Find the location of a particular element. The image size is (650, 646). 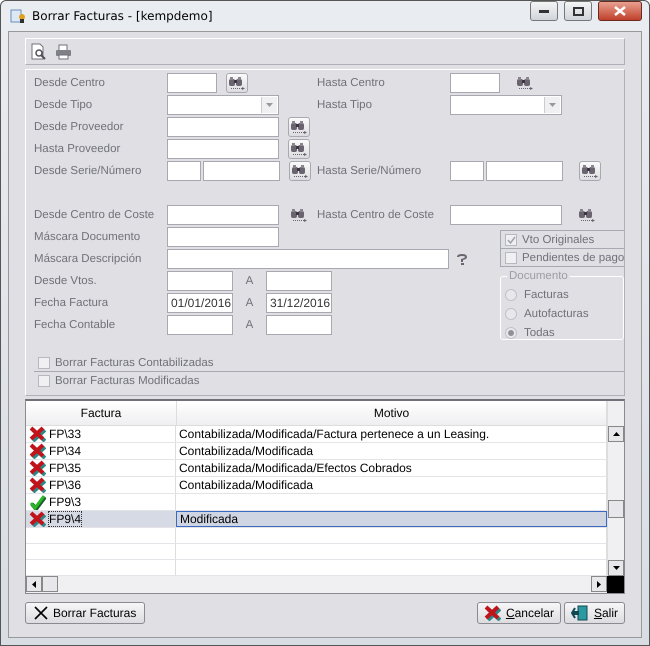

printer-icon is located at coordinates (63, 52).